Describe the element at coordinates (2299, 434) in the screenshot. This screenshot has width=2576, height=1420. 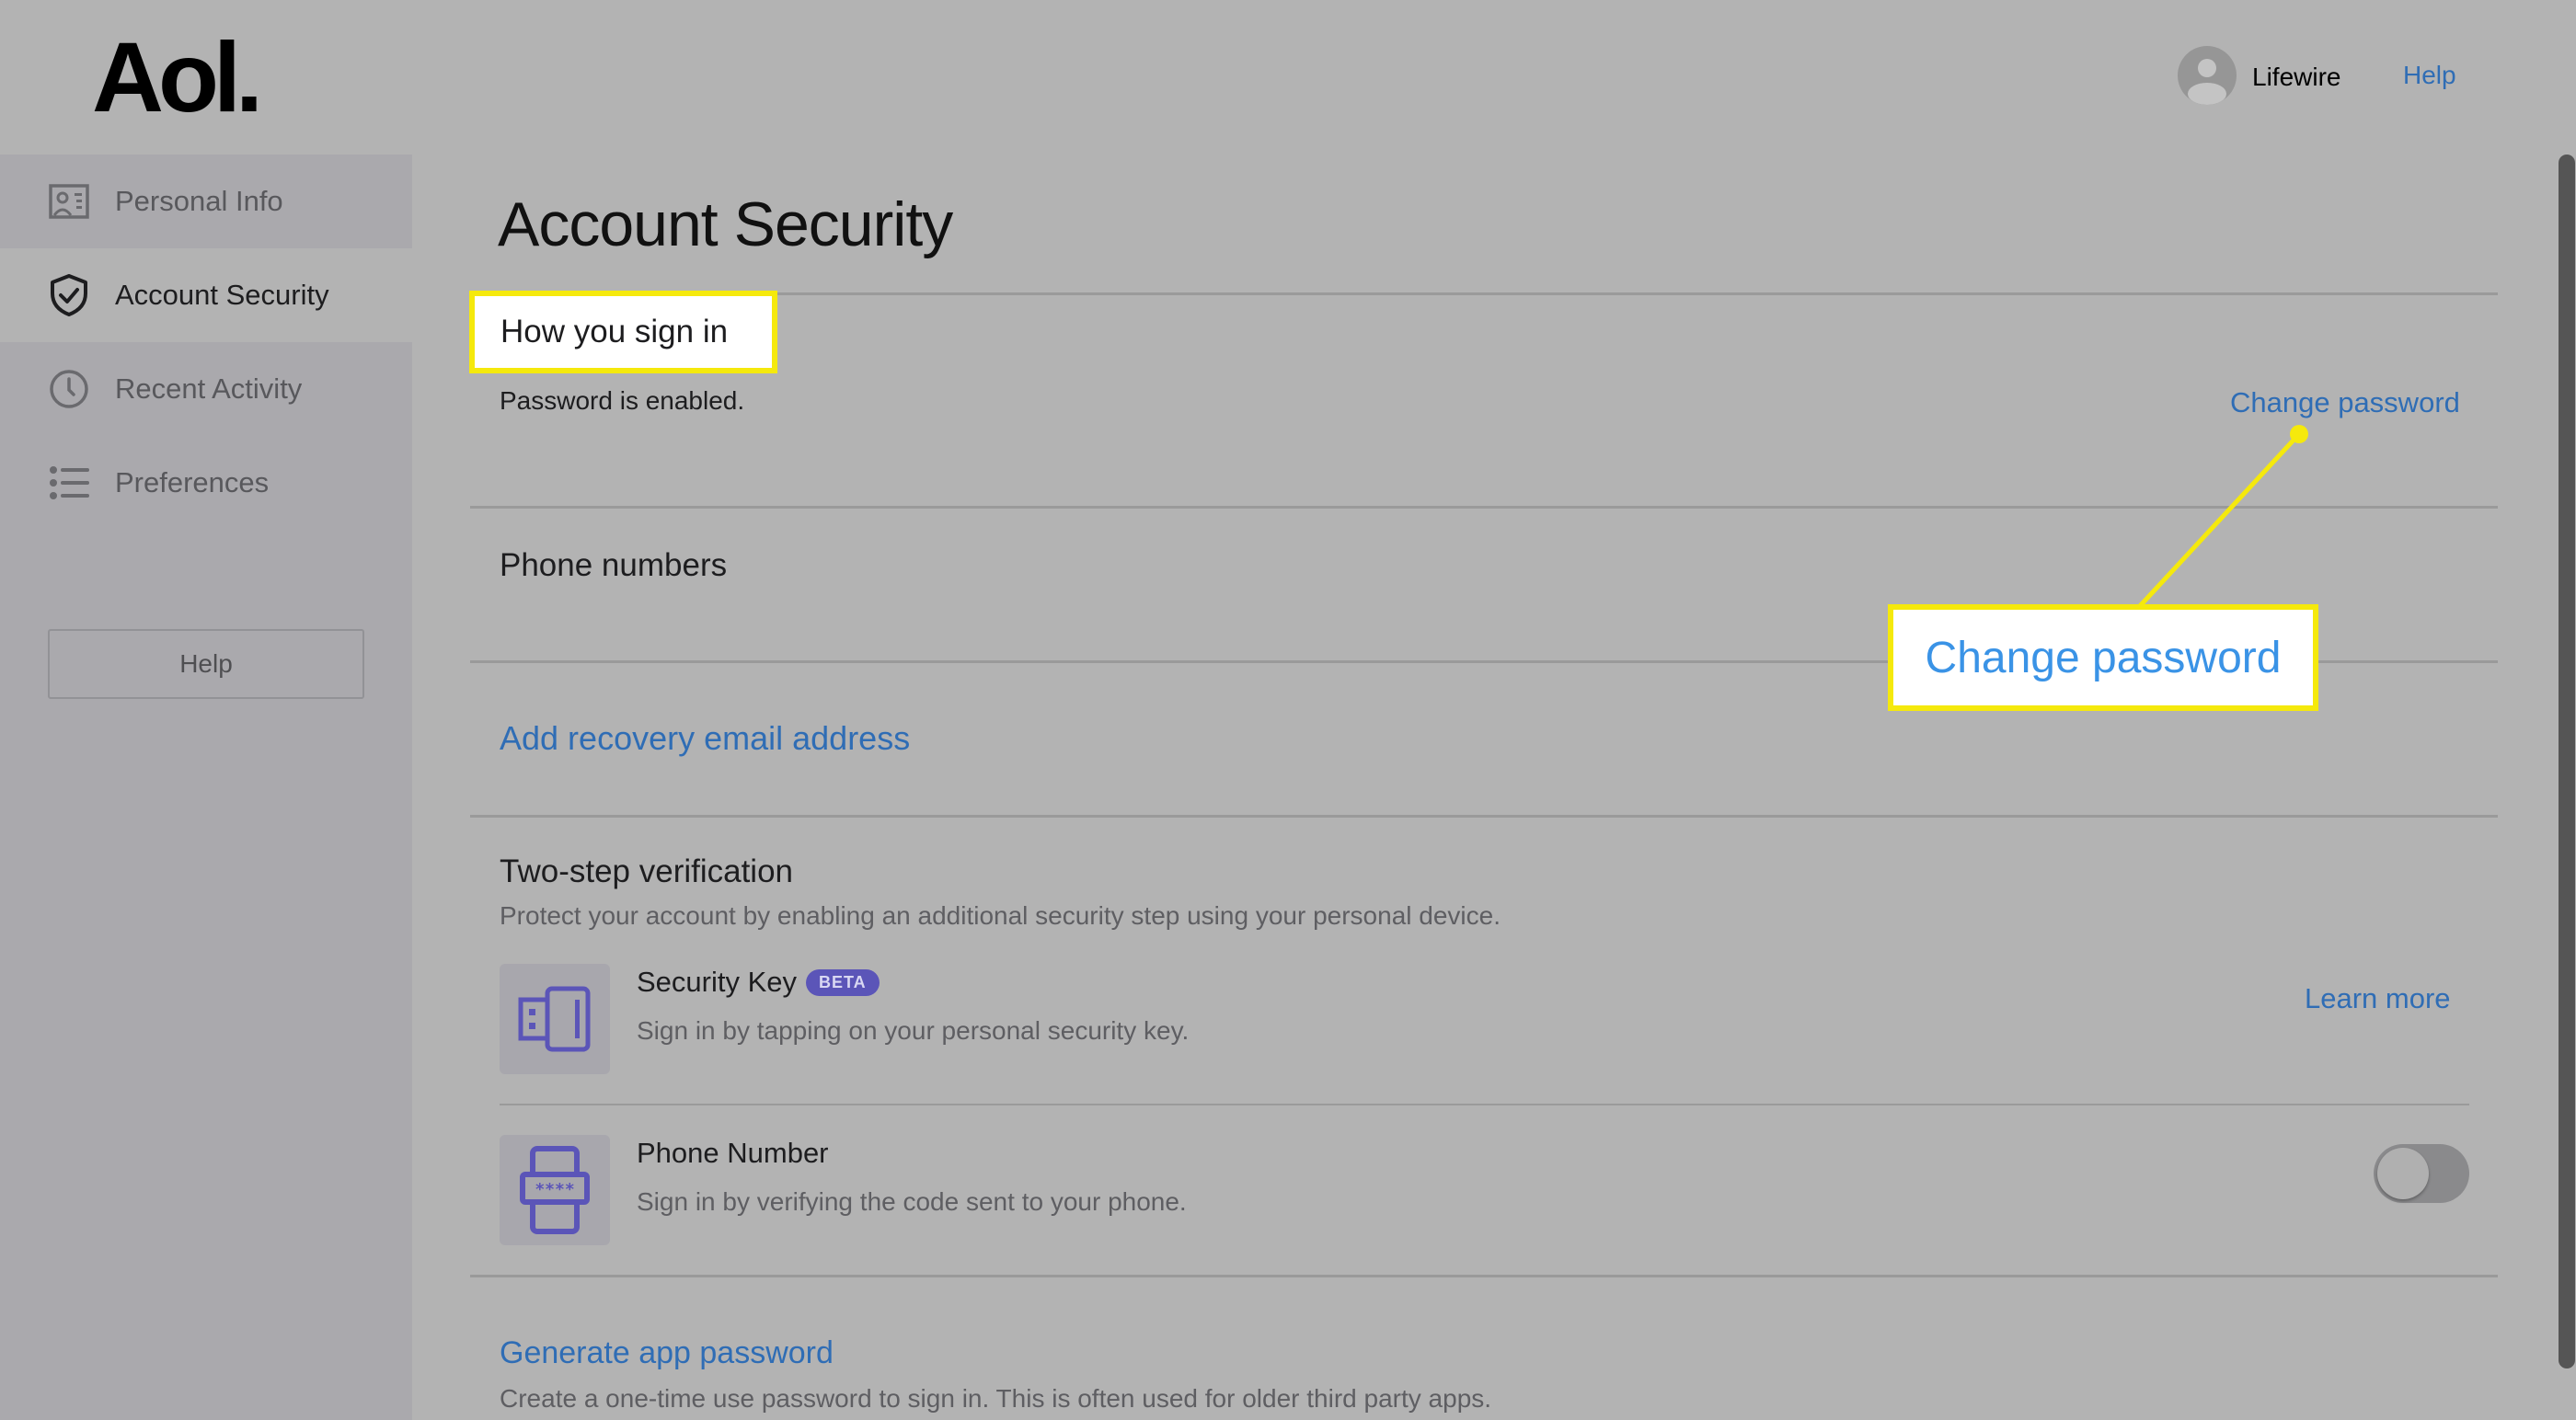
I see `callout-dot` at that location.